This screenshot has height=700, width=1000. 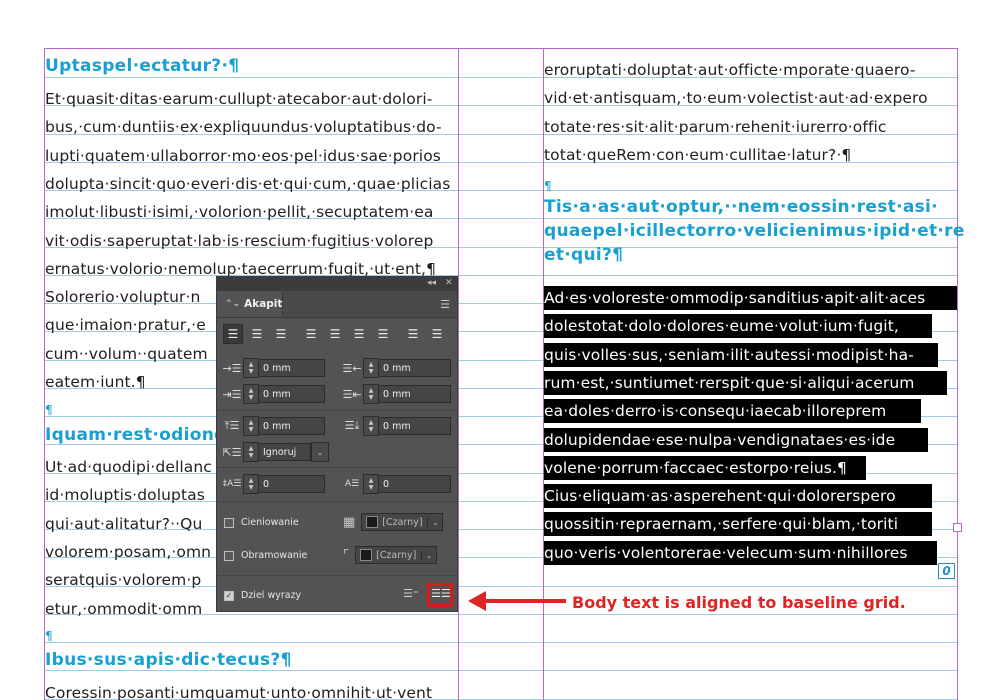 I want to click on text-line: volorem·posam,·omn, so click(x=128, y=551).